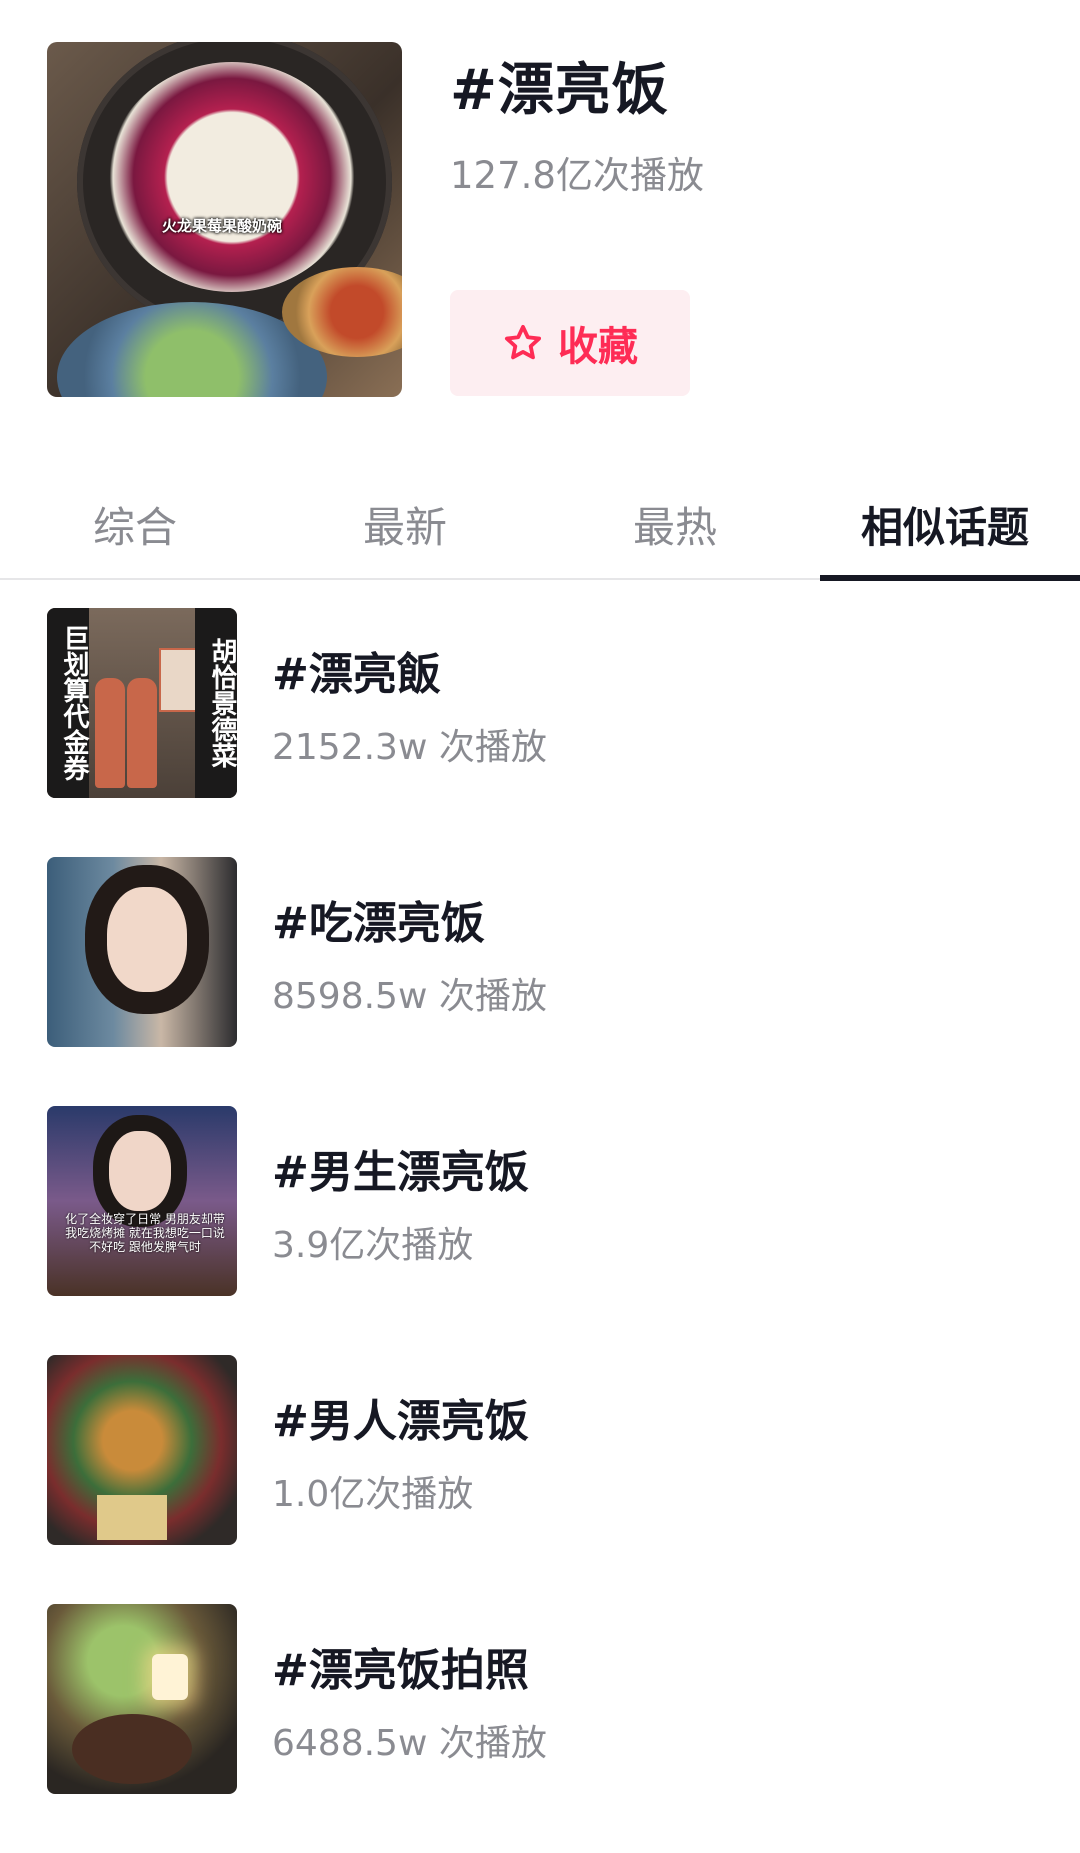 This screenshot has height=1853, width=1080. I want to click on tab-comprehensive: 综合, so click(135, 524).